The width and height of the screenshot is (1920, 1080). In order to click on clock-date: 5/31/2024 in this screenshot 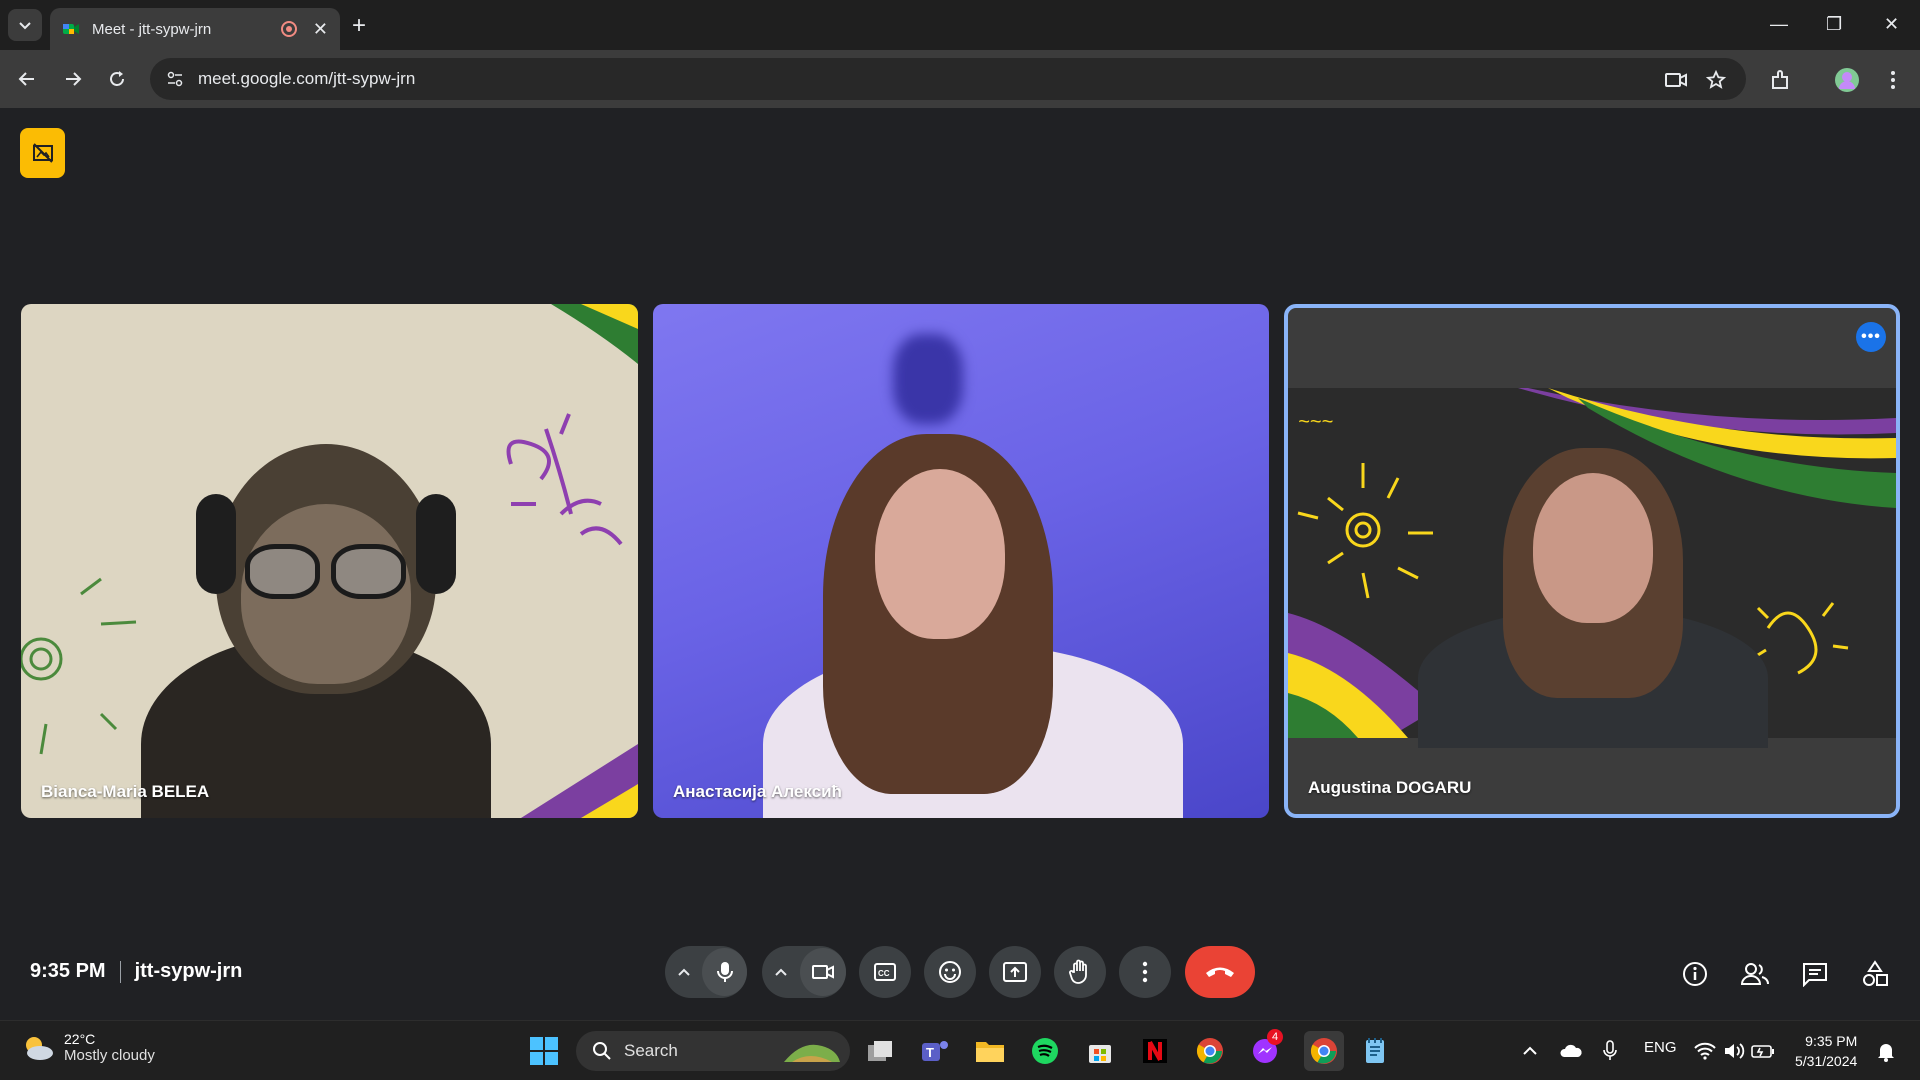, I will do `click(1826, 1061)`.